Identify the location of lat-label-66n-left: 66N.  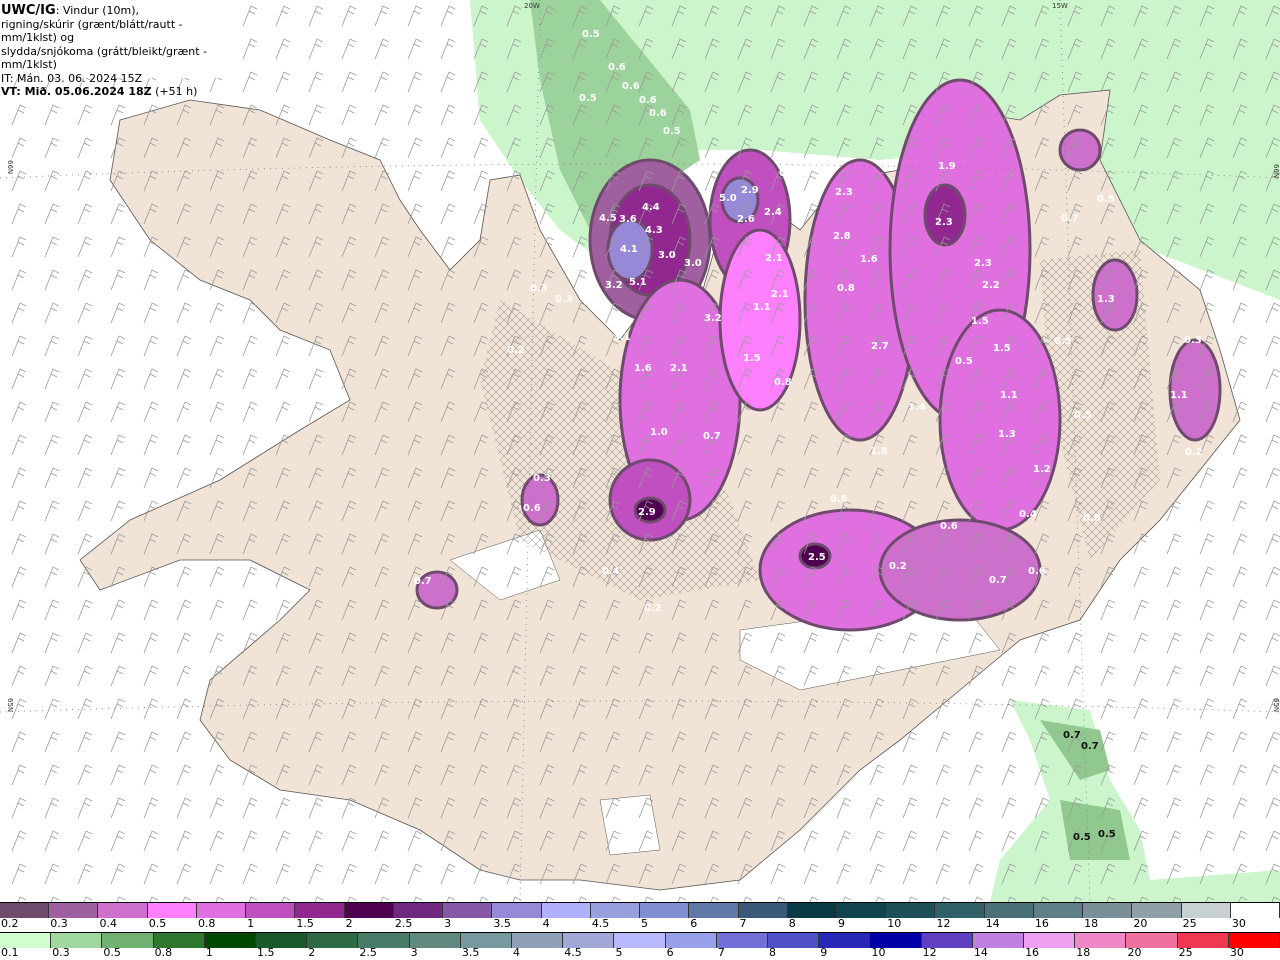
(10, 167).